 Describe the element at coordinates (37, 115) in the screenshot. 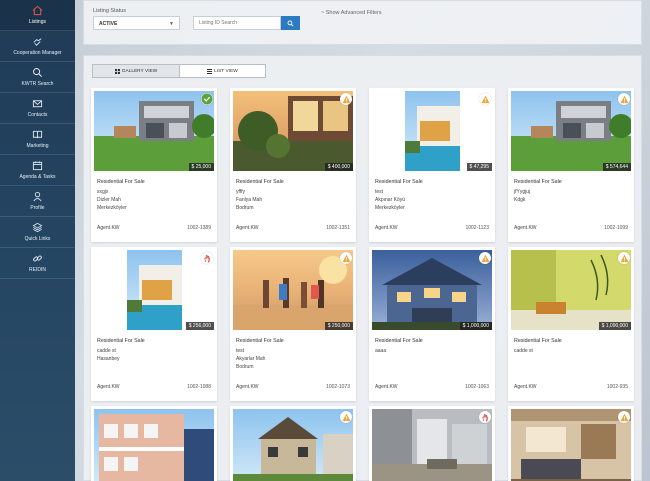

I see `sidebar-item-label: Contacts` at that location.